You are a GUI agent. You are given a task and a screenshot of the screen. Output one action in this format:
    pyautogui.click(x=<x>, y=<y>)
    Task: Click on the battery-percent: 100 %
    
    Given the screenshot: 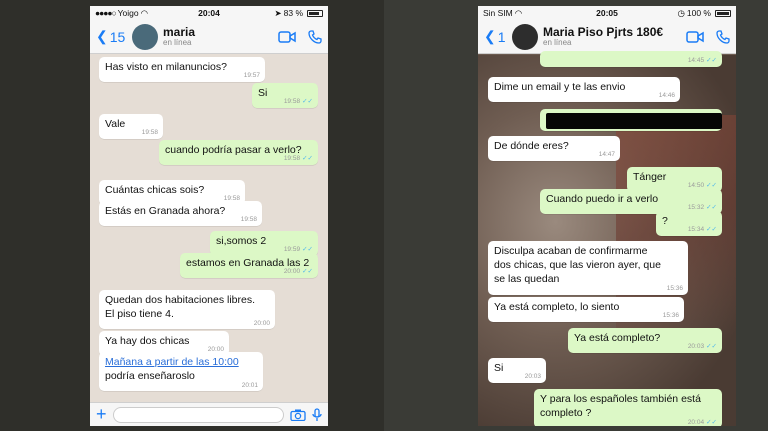 What is the action you would take?
    pyautogui.click(x=698, y=13)
    